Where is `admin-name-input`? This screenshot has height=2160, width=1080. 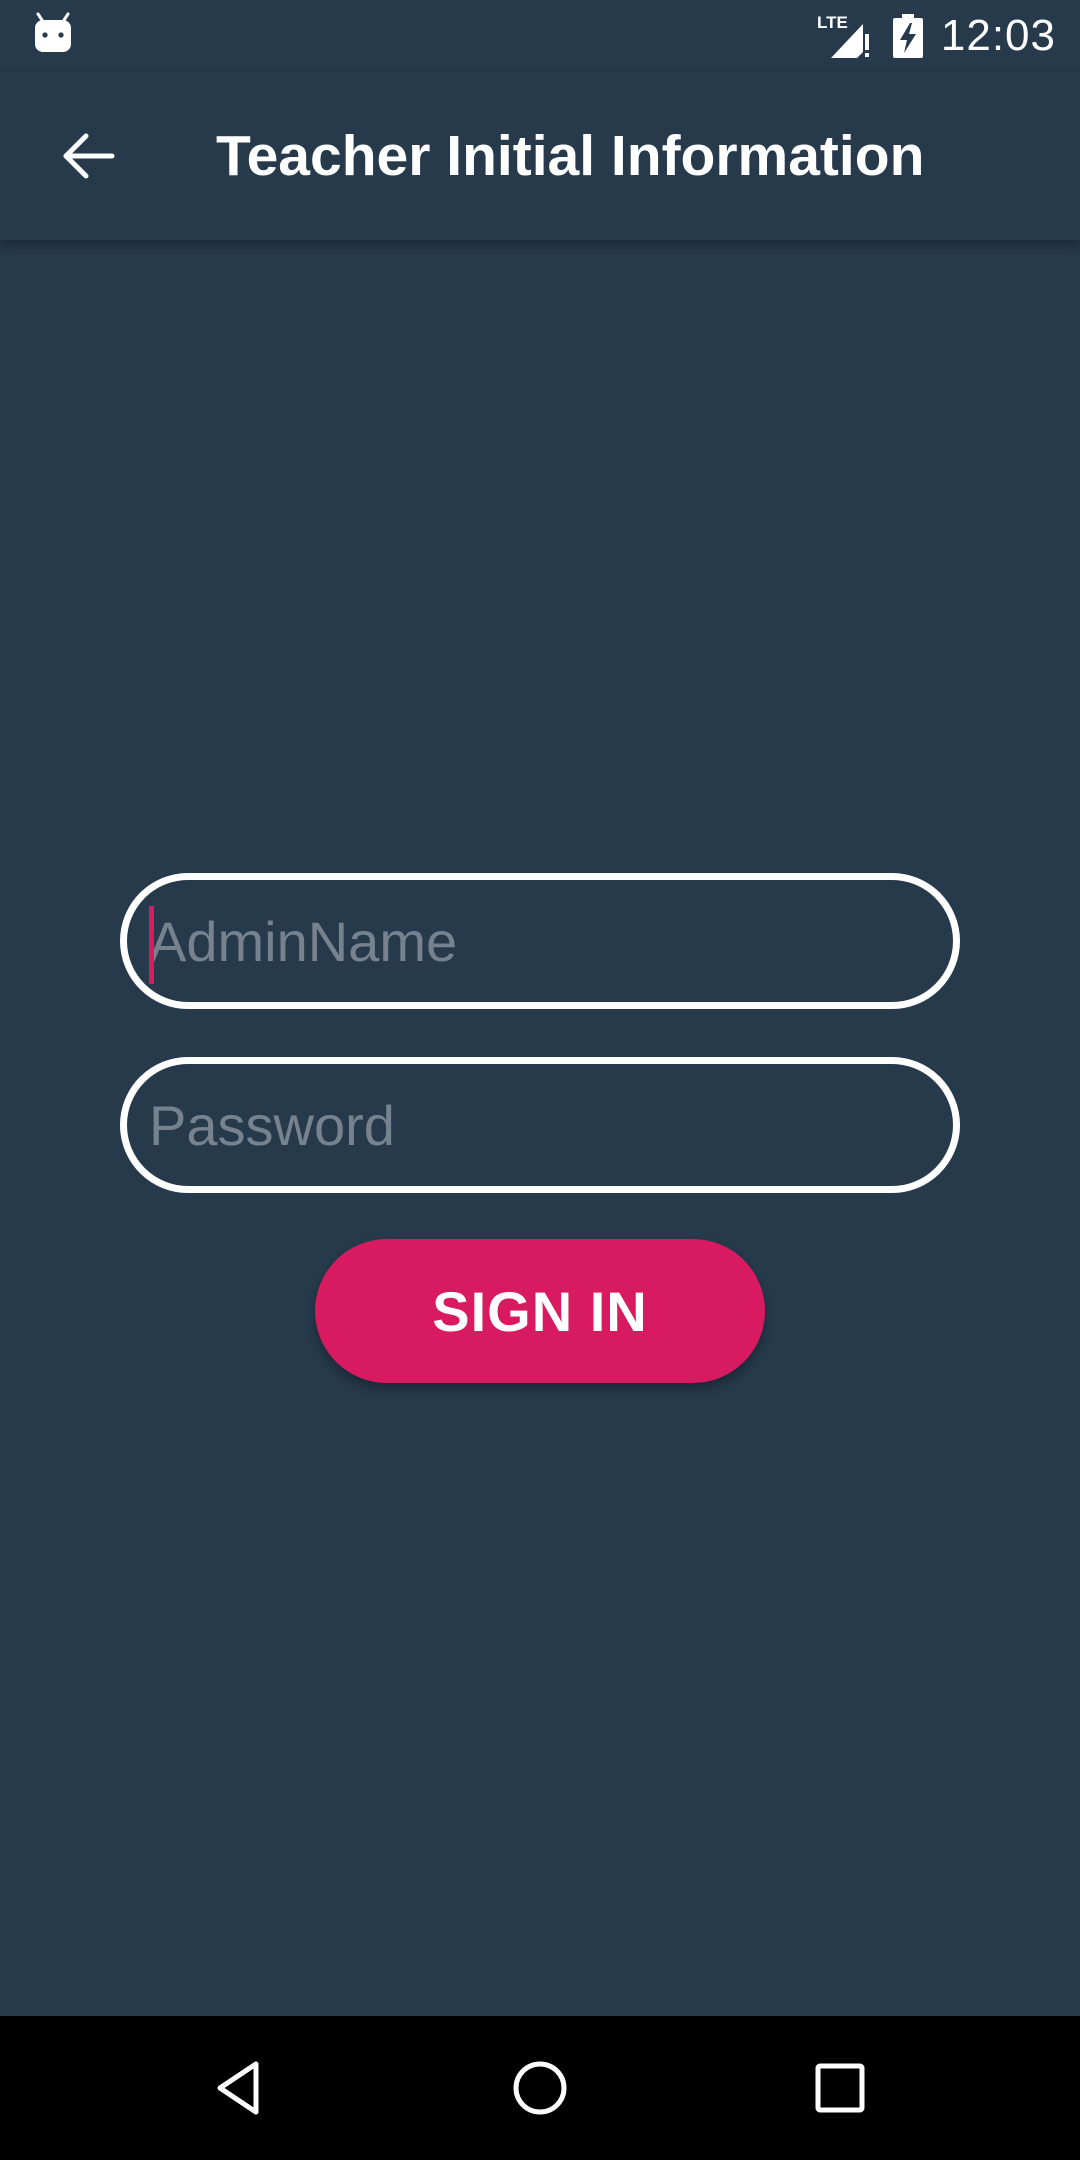 admin-name-input is located at coordinates (539, 941).